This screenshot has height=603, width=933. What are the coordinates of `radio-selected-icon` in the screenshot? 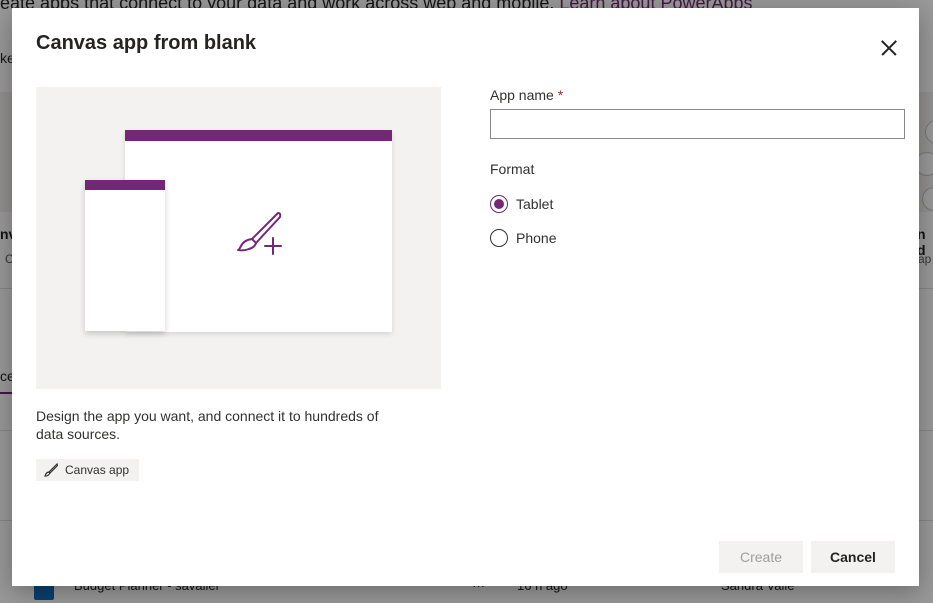 It's located at (499, 204).